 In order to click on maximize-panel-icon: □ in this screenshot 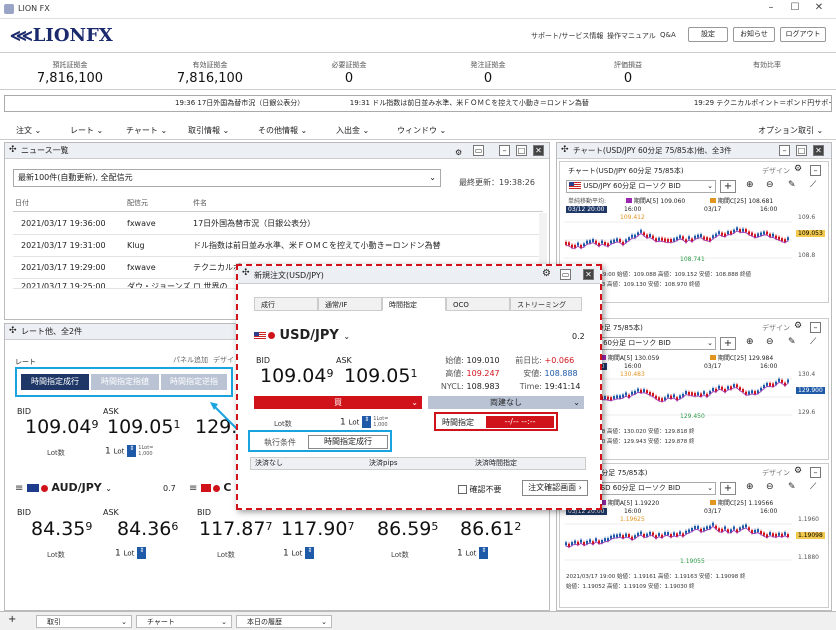, I will do `click(801, 150)`.